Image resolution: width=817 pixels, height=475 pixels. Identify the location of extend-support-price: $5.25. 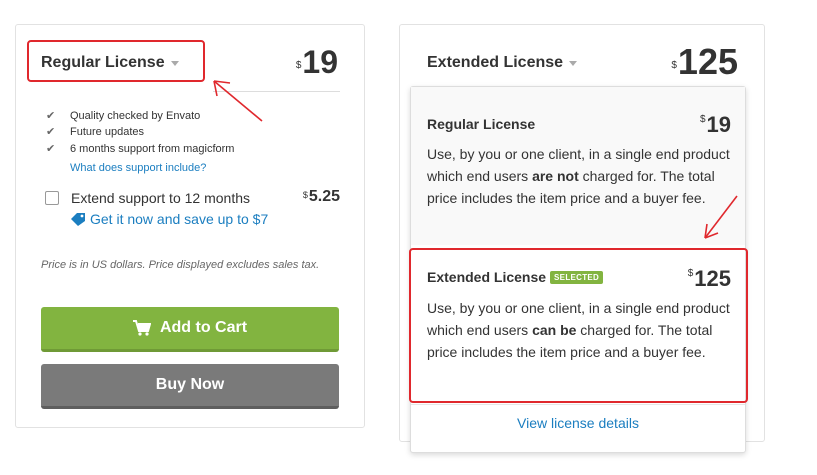
(321, 197).